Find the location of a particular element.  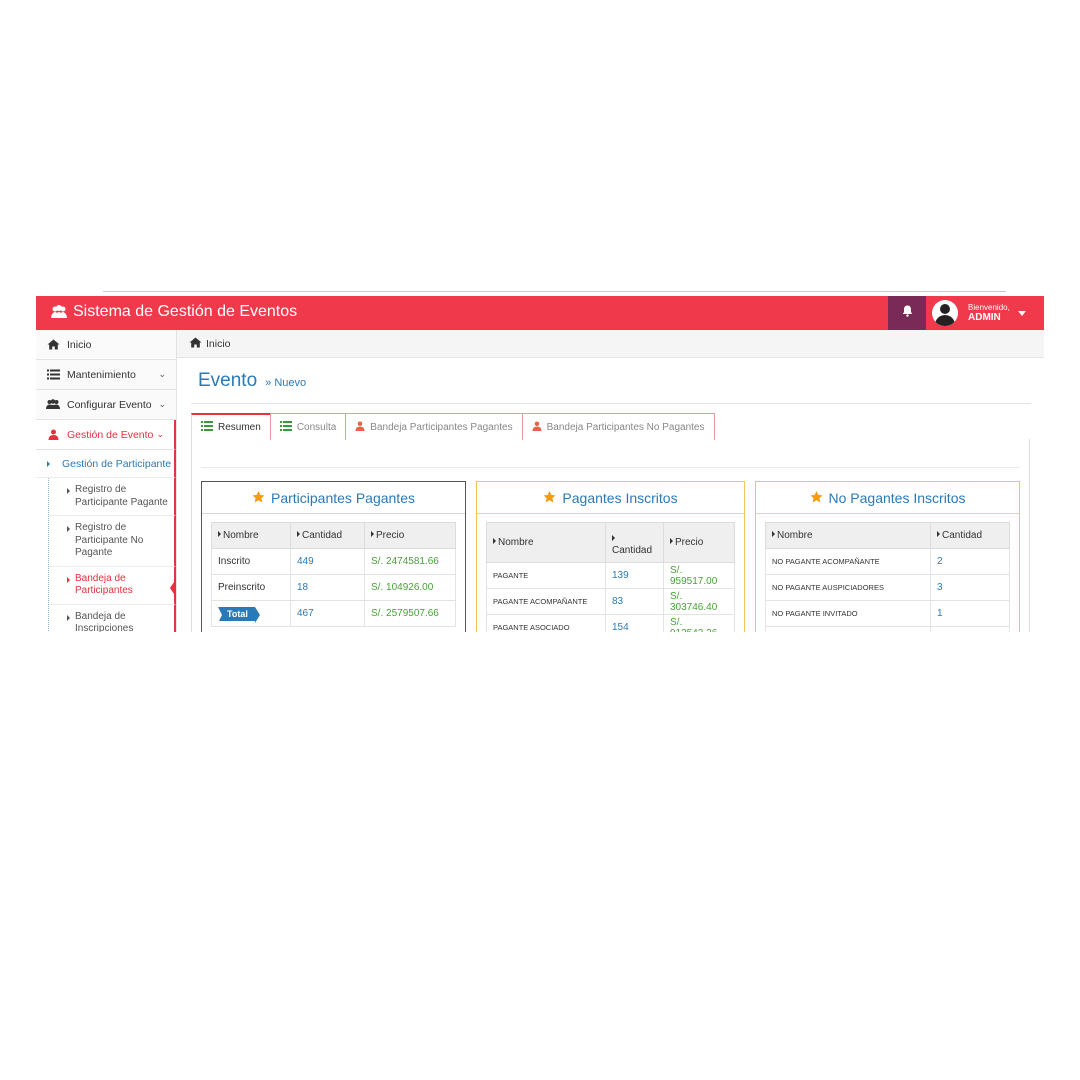

sidebar-subitem-bandeja-inscripciones: Bandeja de Inscripciones is located at coordinates (112, 618).